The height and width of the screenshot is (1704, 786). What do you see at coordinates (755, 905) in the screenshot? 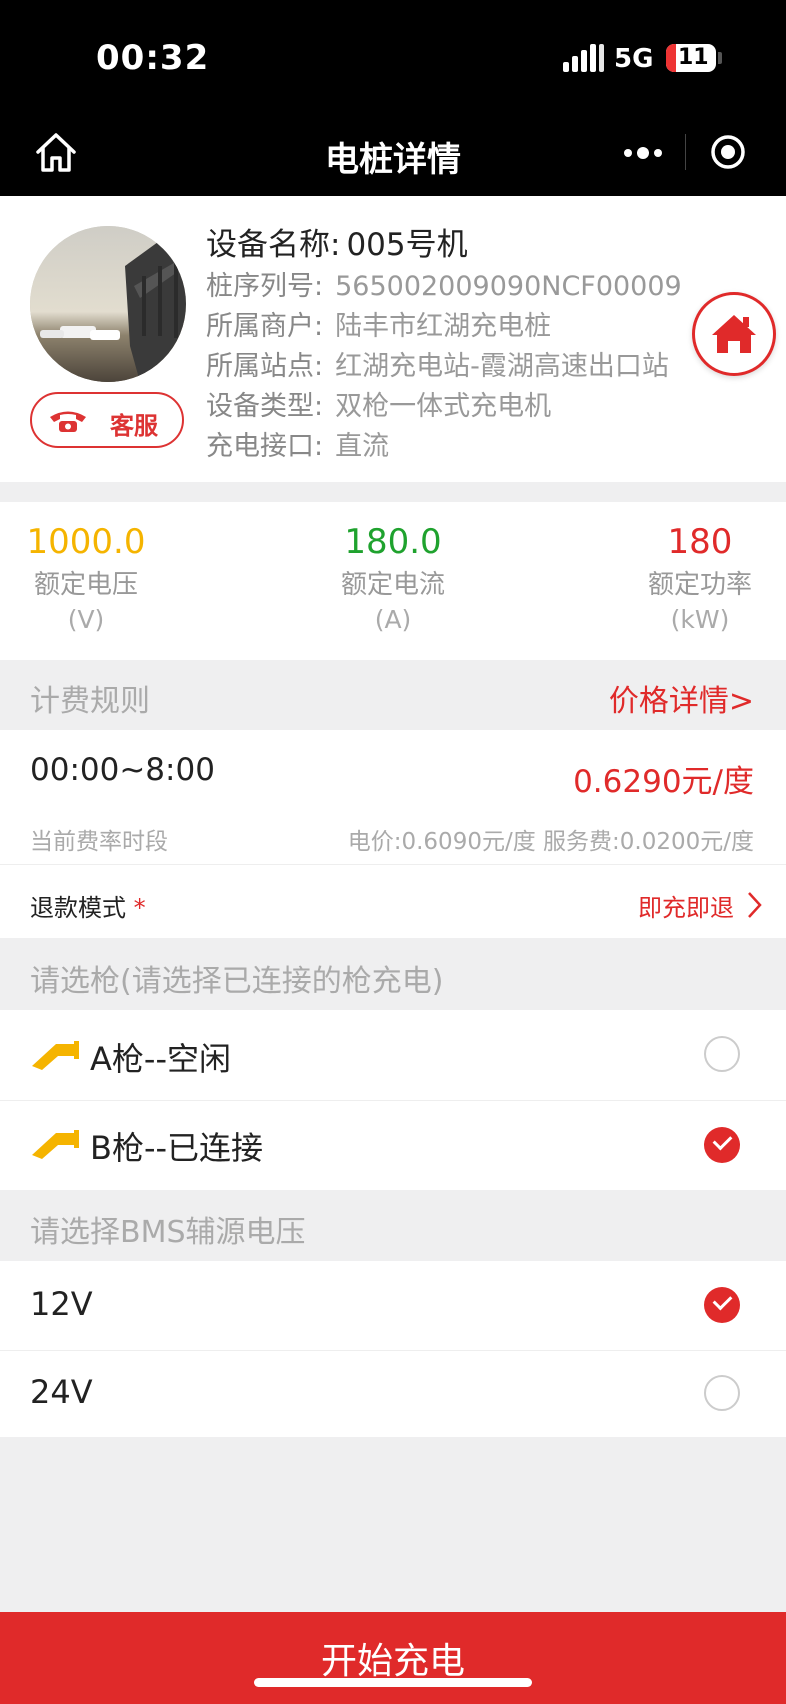
I see `chevron-right-icon` at bounding box center [755, 905].